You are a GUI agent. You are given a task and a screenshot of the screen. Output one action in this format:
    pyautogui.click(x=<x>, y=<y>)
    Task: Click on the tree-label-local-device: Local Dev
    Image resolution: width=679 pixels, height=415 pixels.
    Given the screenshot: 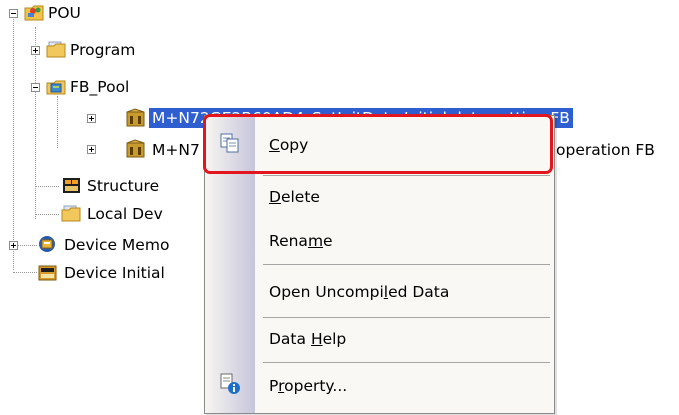 What is the action you would take?
    pyautogui.click(x=125, y=214)
    